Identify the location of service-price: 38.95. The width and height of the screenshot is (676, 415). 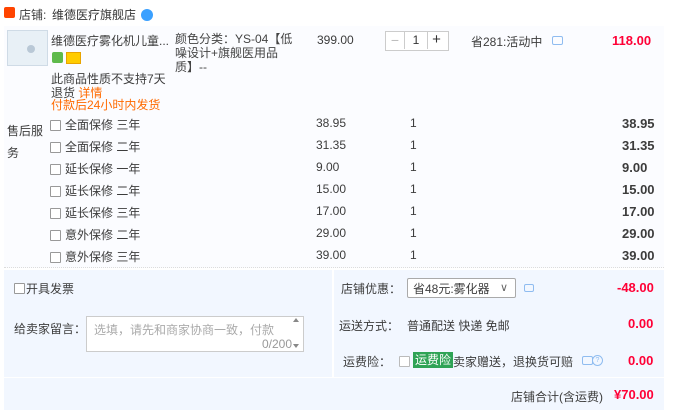
(331, 123).